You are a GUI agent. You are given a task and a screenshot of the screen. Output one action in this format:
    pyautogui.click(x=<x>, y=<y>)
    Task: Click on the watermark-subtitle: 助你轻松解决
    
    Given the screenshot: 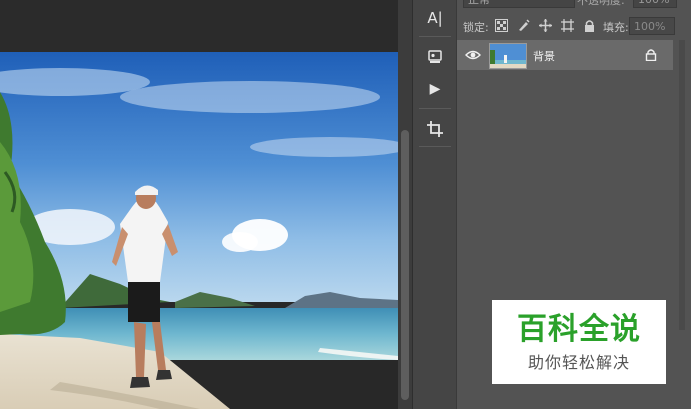 What is the action you would take?
    pyautogui.click(x=578, y=362)
    